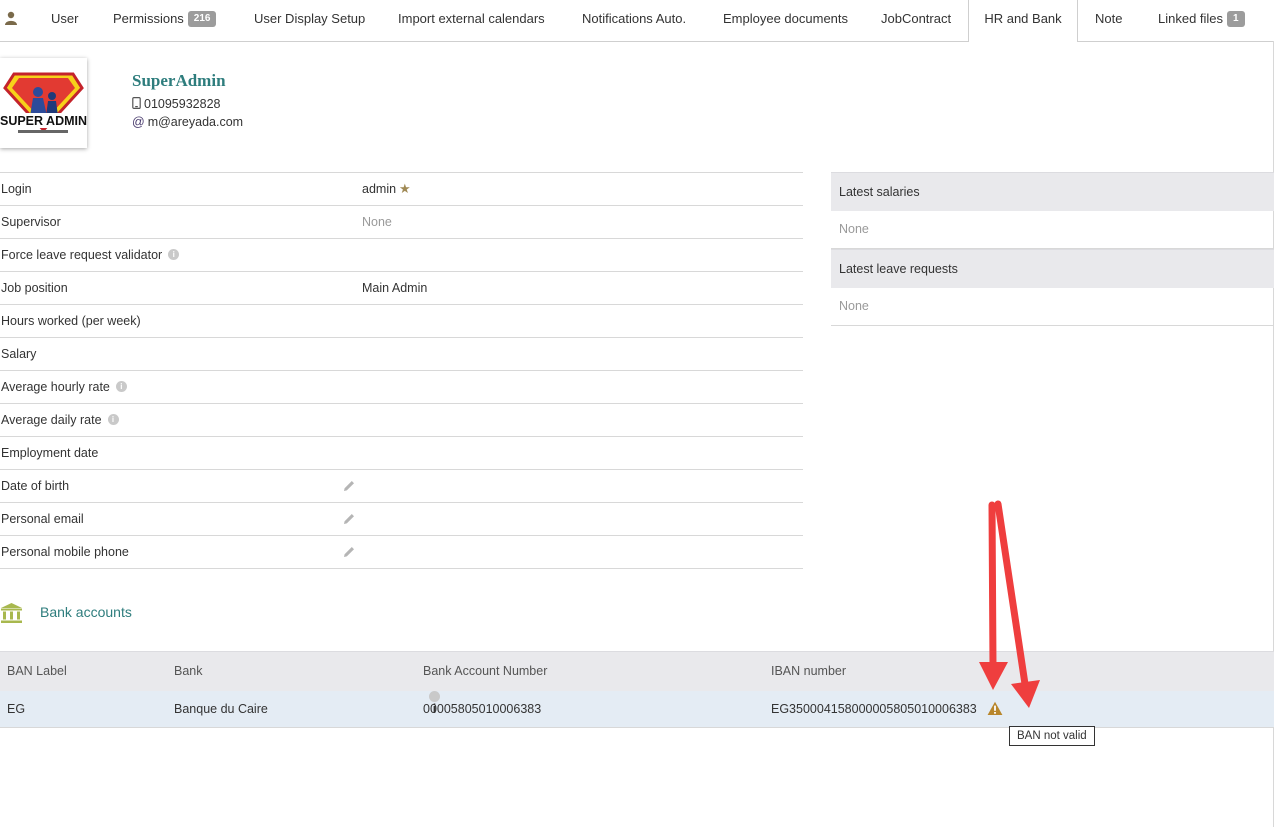 This screenshot has width=1274, height=831. I want to click on tab-label: JobContract, so click(916, 18).